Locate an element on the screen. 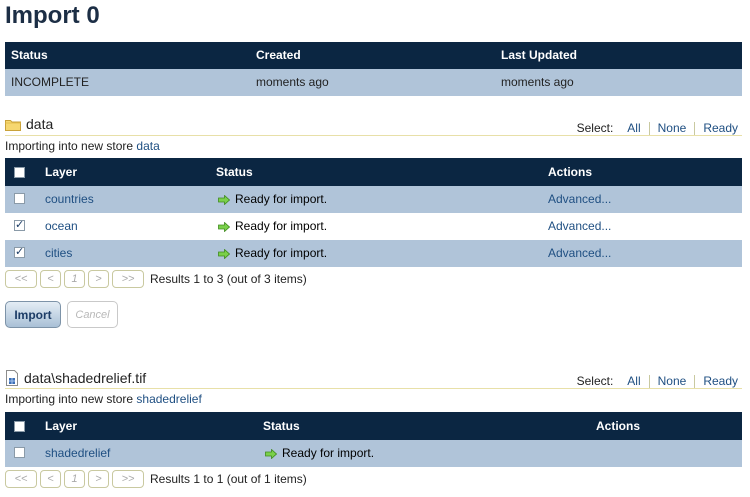 This screenshot has width=750, height=497. section-name: data is located at coordinates (40, 124).